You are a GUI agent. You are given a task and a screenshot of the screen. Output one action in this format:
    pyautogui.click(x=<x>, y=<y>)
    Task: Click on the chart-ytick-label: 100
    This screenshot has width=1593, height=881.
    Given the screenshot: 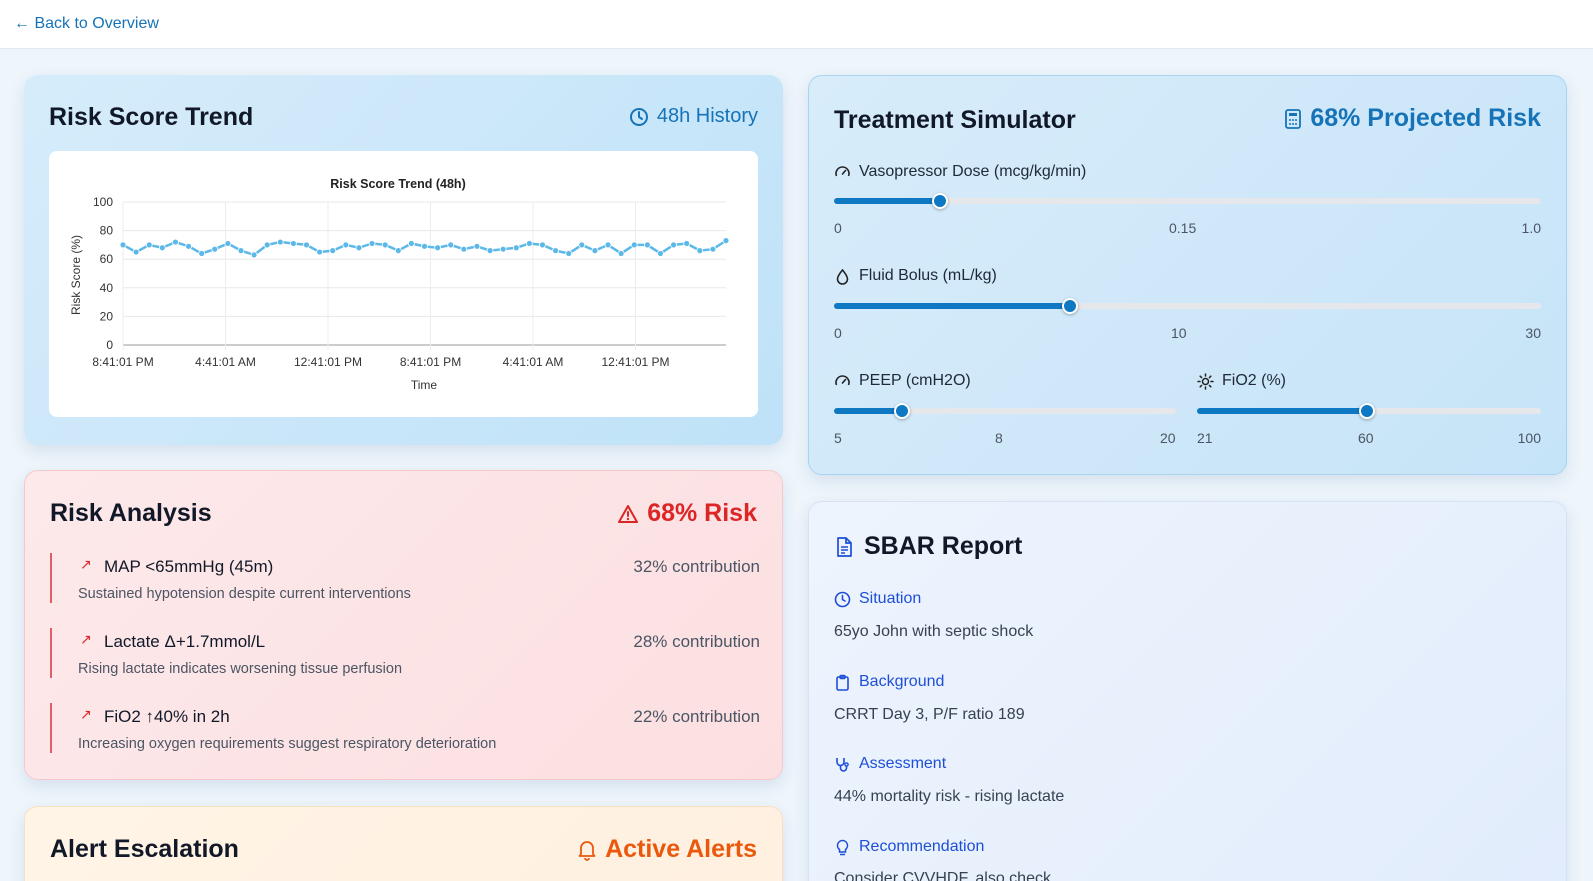 What is the action you would take?
    pyautogui.click(x=103, y=202)
    